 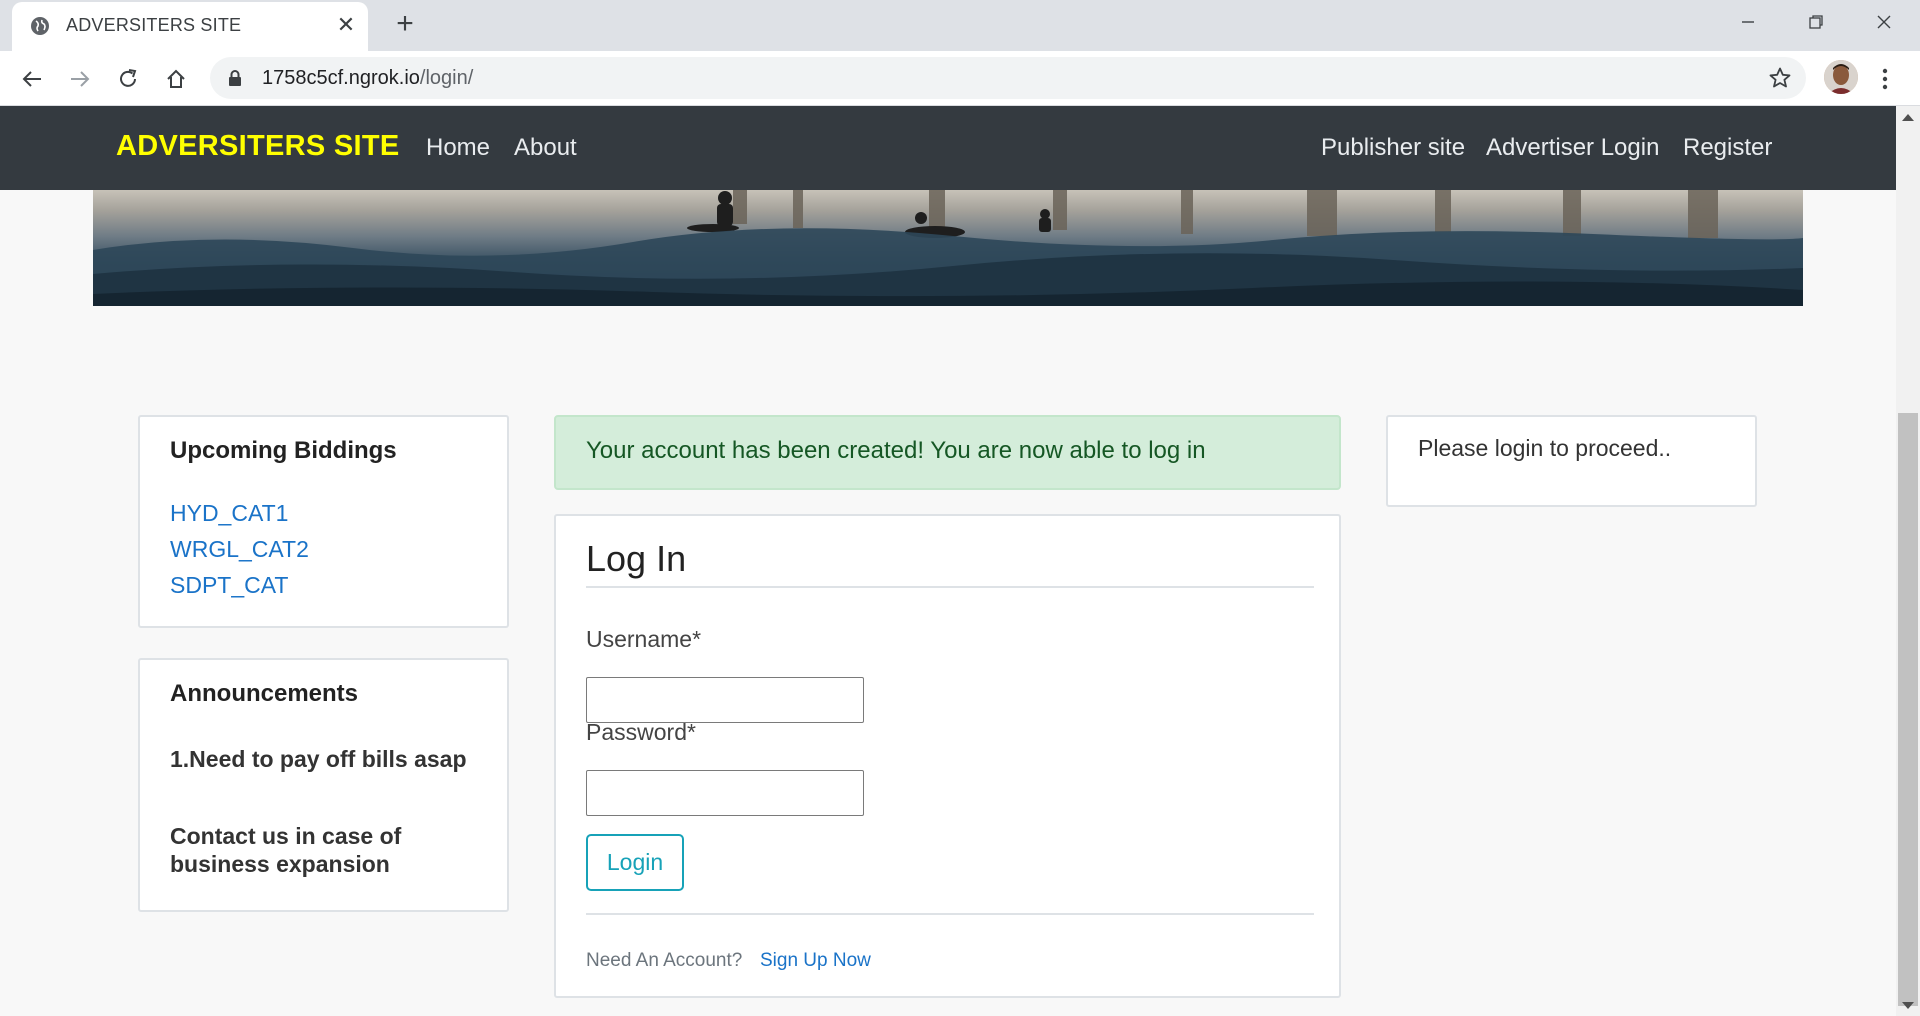 What do you see at coordinates (154, 25) in the screenshot?
I see `tab-title: ADVERSITERS SITE` at bounding box center [154, 25].